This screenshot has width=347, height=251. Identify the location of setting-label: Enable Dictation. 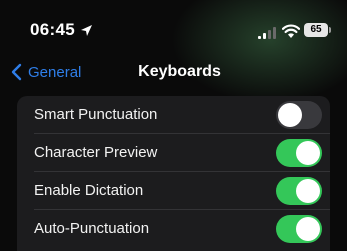
(89, 190).